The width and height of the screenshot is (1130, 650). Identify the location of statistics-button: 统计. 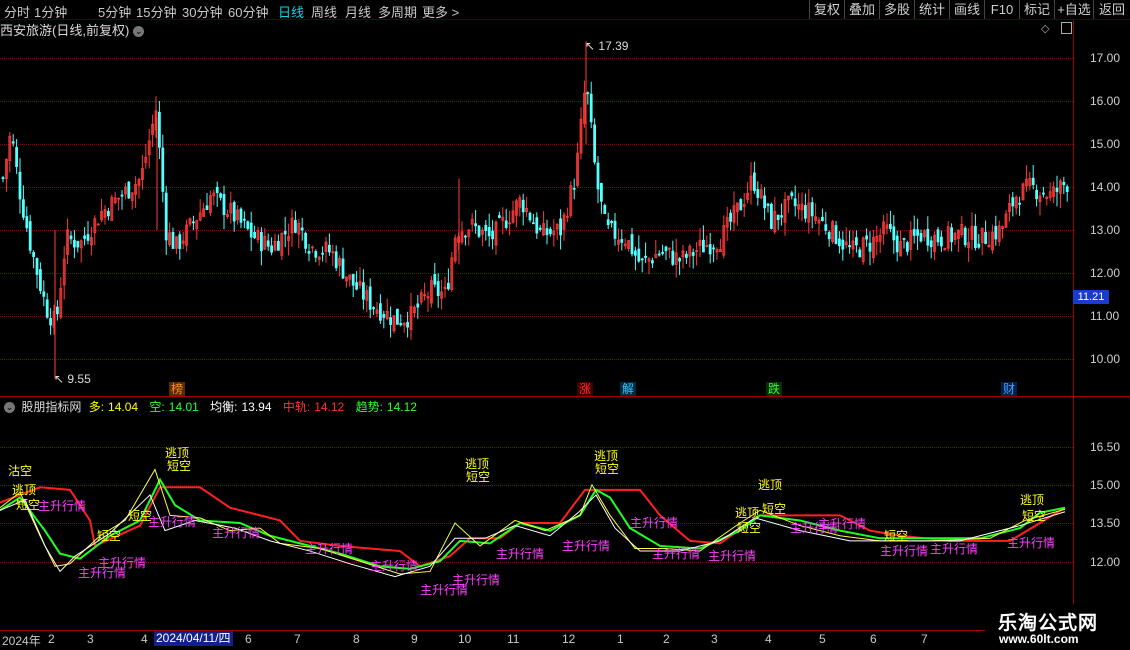
(931, 9).